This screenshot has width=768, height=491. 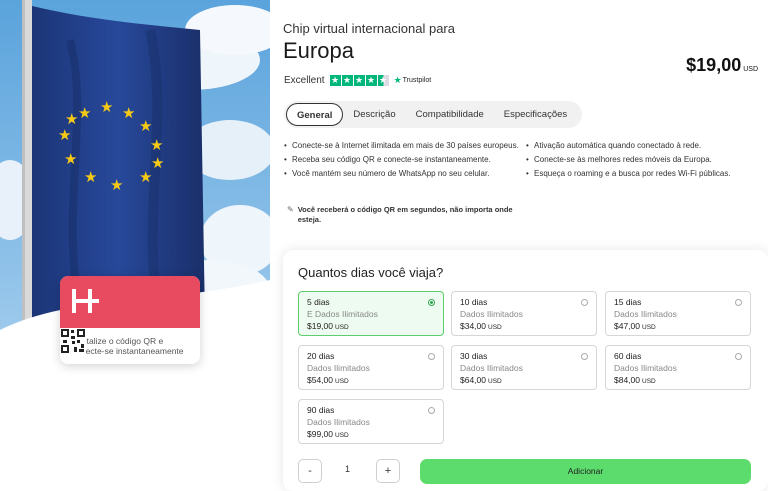 I want to click on plan-option-15-days: 15 dias Dados Ilimitados $47,00 USD, so click(x=678, y=313).